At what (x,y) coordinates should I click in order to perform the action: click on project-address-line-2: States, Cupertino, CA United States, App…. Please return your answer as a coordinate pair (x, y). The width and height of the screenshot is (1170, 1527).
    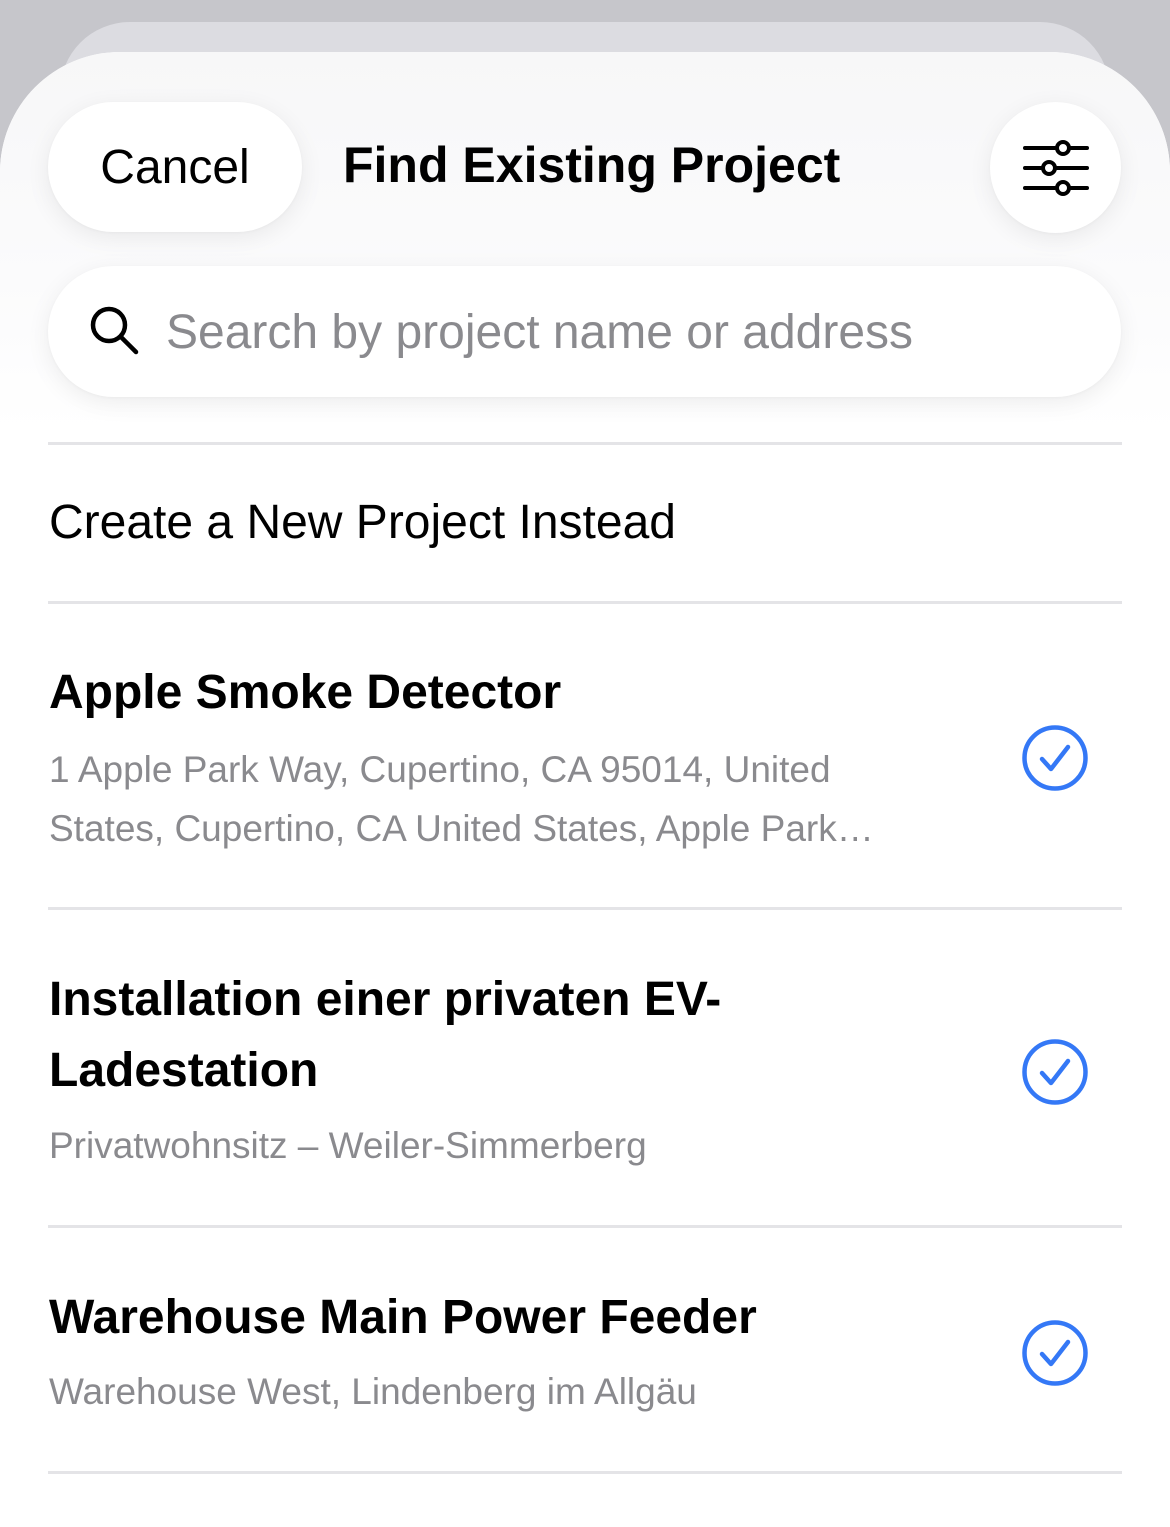
    Looking at the image, I should click on (461, 828).